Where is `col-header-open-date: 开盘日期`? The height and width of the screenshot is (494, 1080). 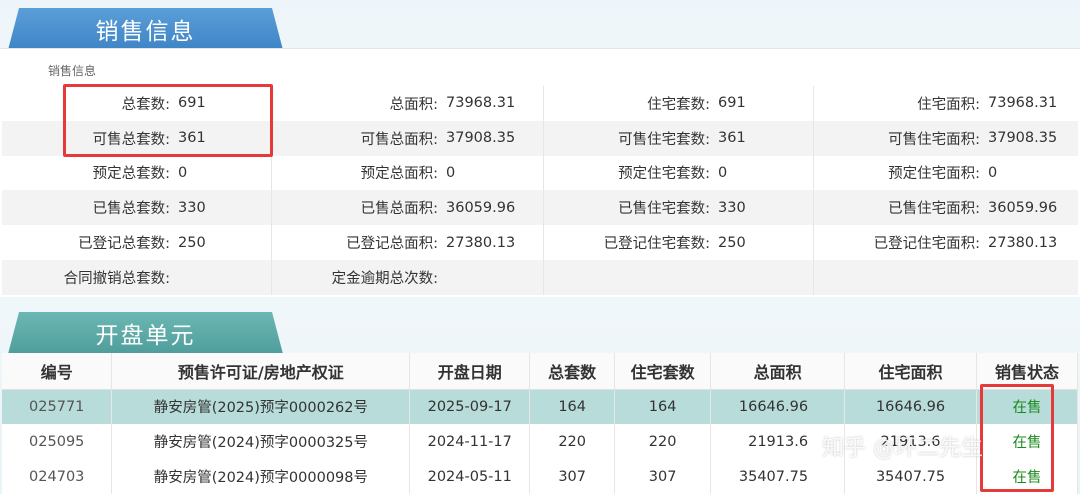
col-header-open-date: 开盘日期 is located at coordinates (470, 371).